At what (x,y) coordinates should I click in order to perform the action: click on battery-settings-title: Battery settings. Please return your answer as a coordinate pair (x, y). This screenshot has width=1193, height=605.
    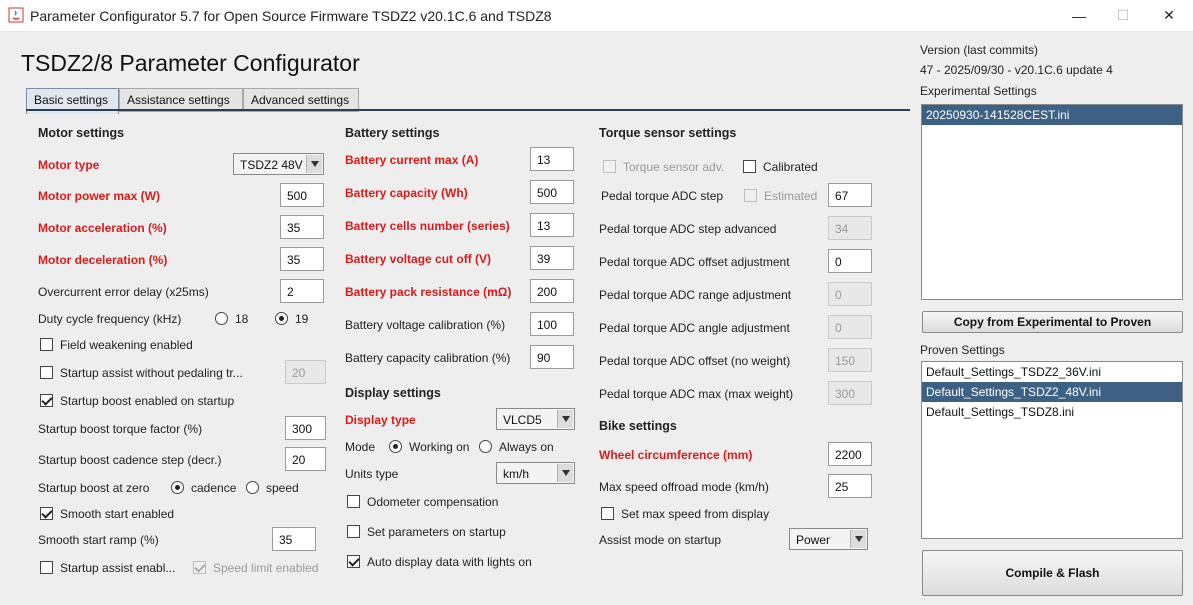
    Looking at the image, I should click on (392, 133).